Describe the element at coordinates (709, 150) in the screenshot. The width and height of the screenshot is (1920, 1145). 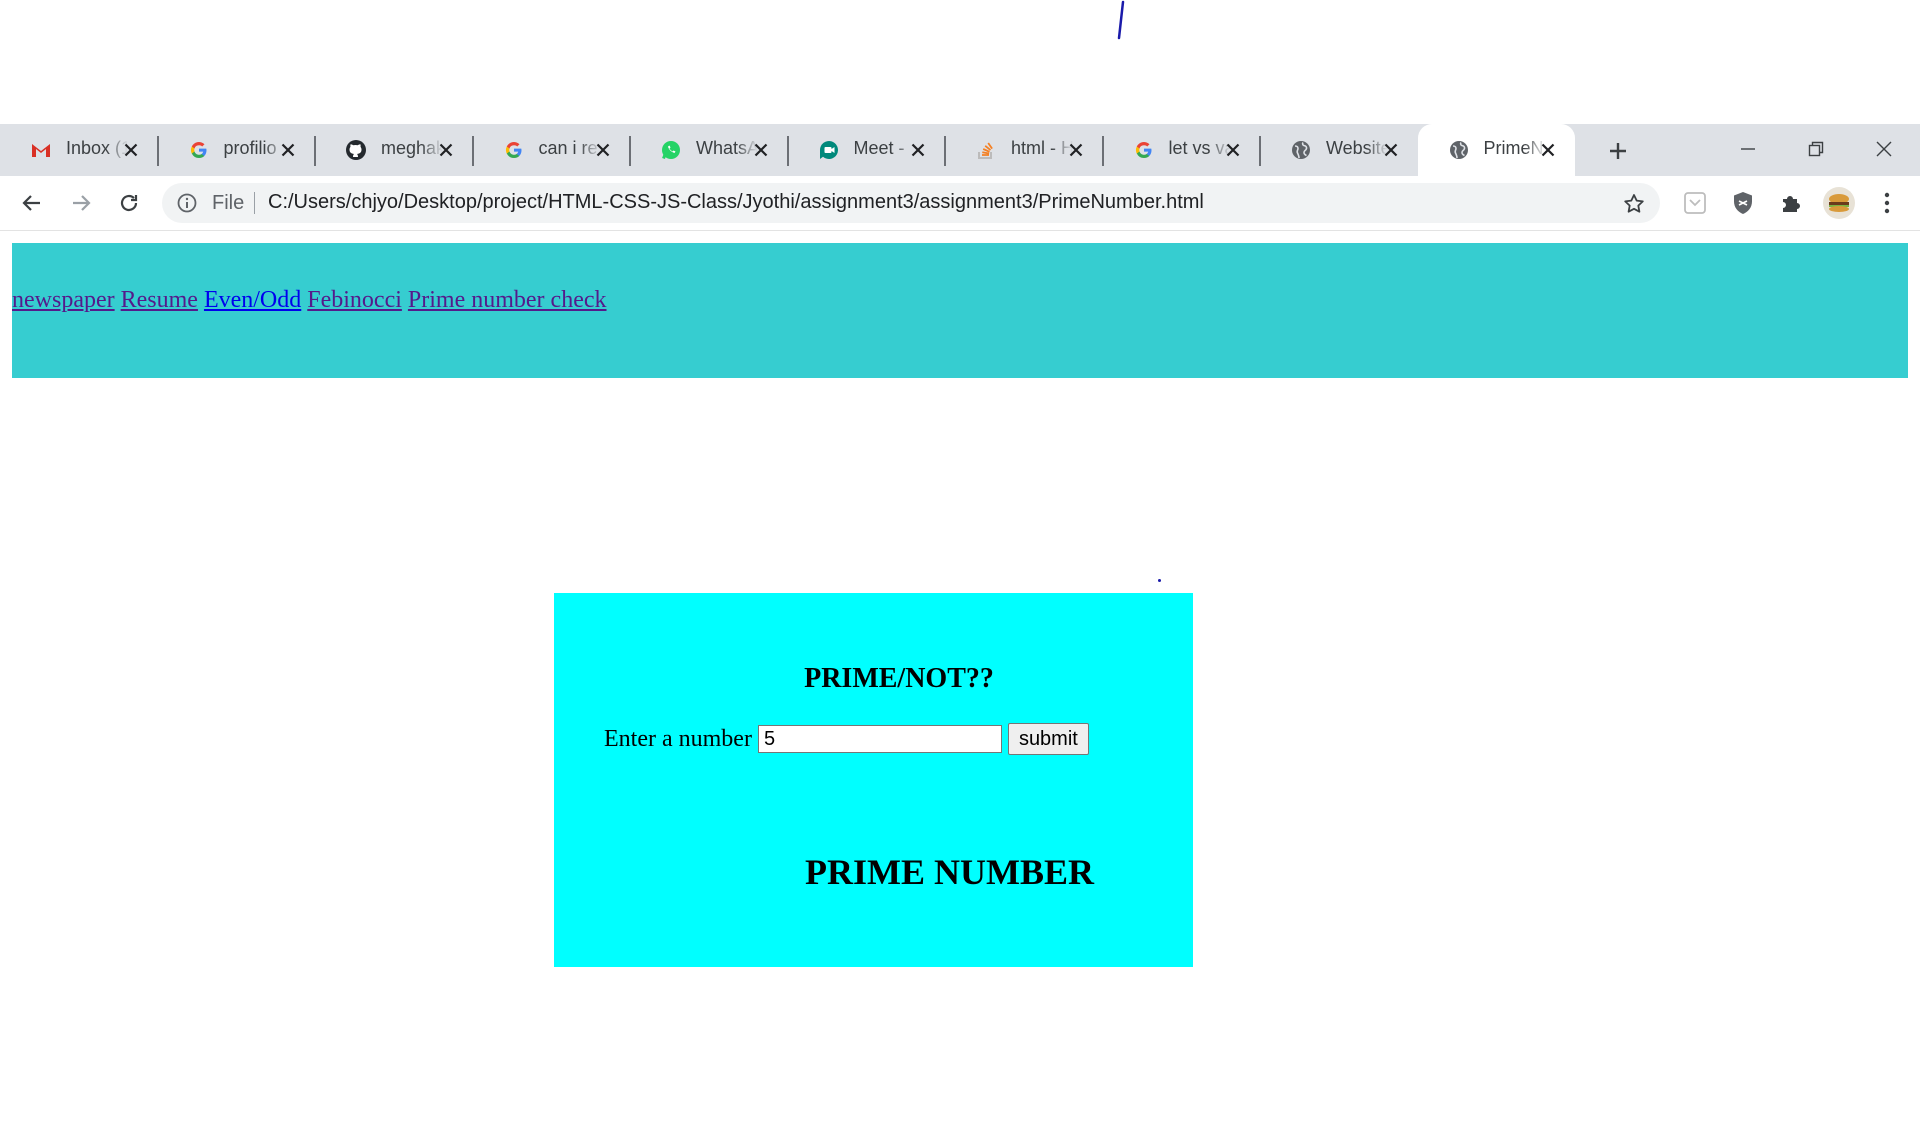
I see `browser-tab: WhatsA` at that location.